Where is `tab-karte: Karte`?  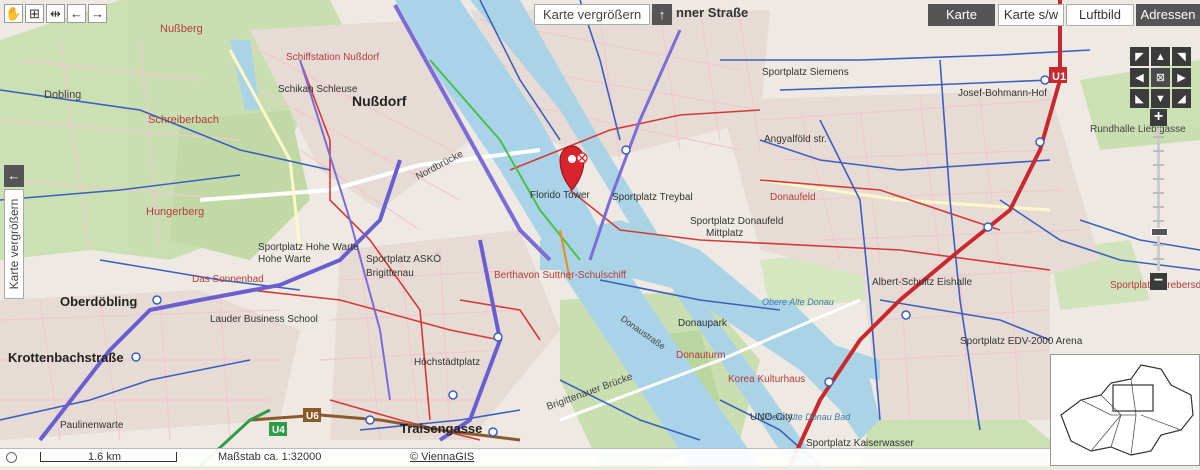 tab-karte: Karte is located at coordinates (961, 15).